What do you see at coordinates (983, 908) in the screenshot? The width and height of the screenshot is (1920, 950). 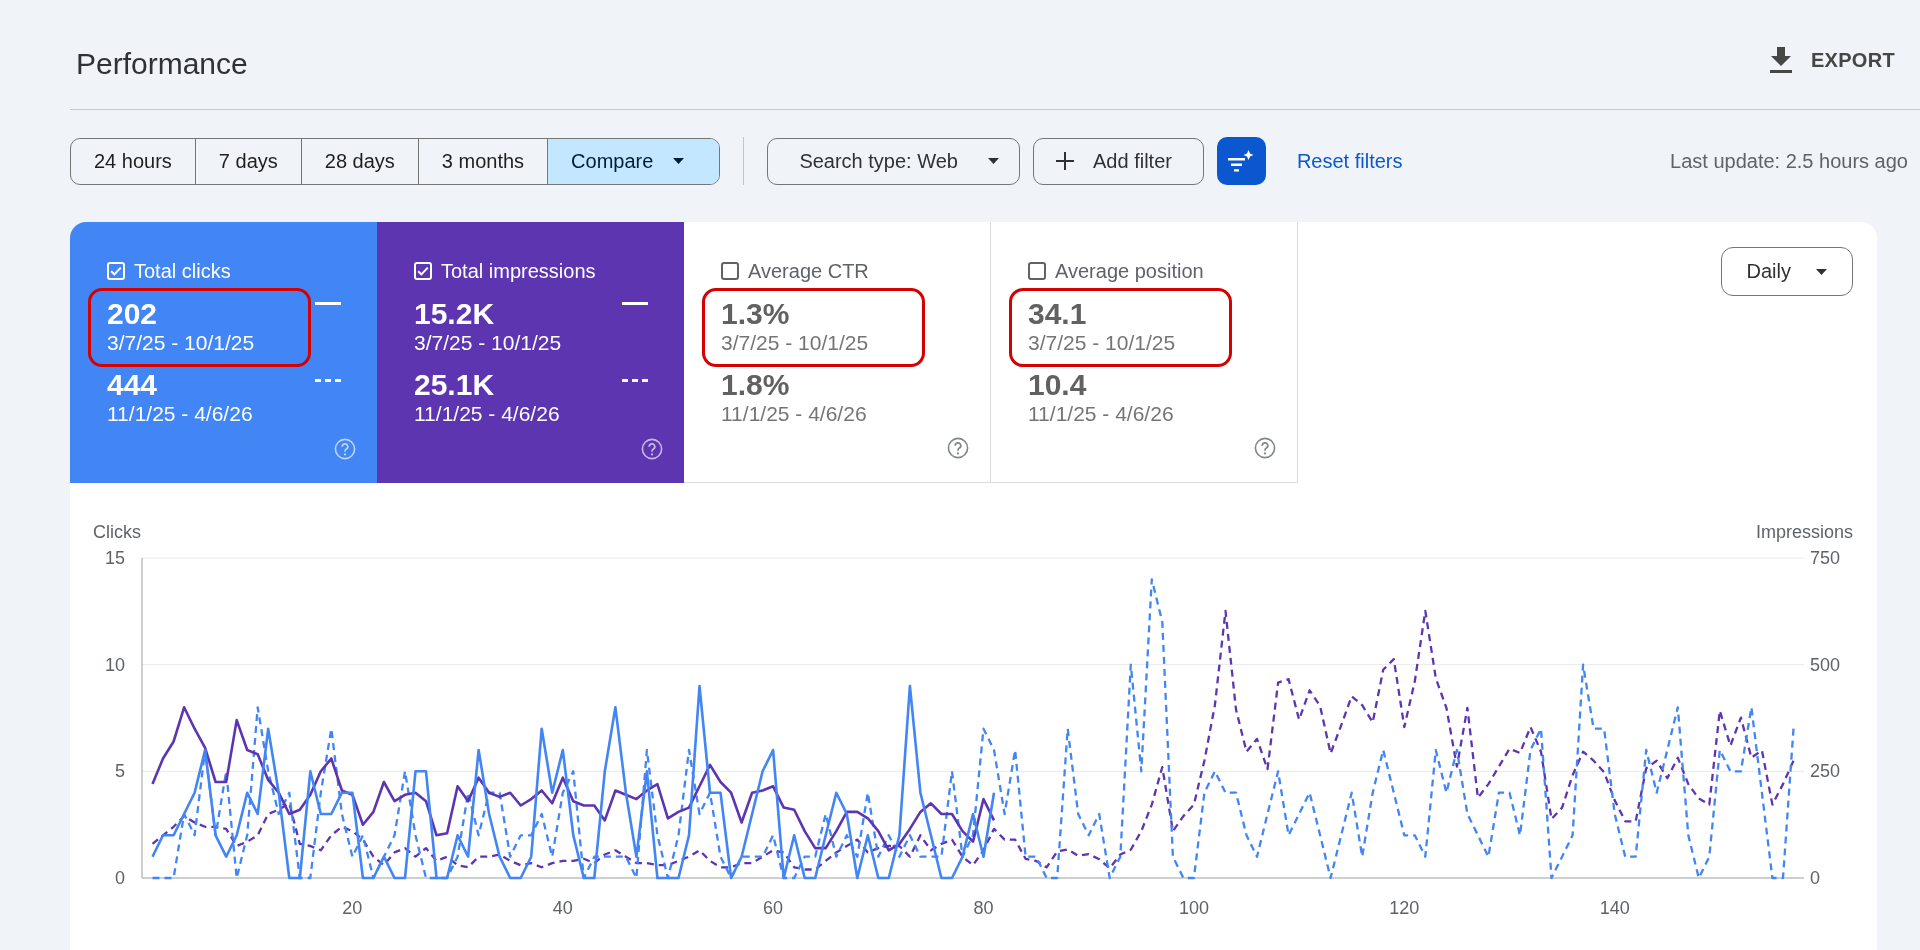 I see `tick-label: 80` at bounding box center [983, 908].